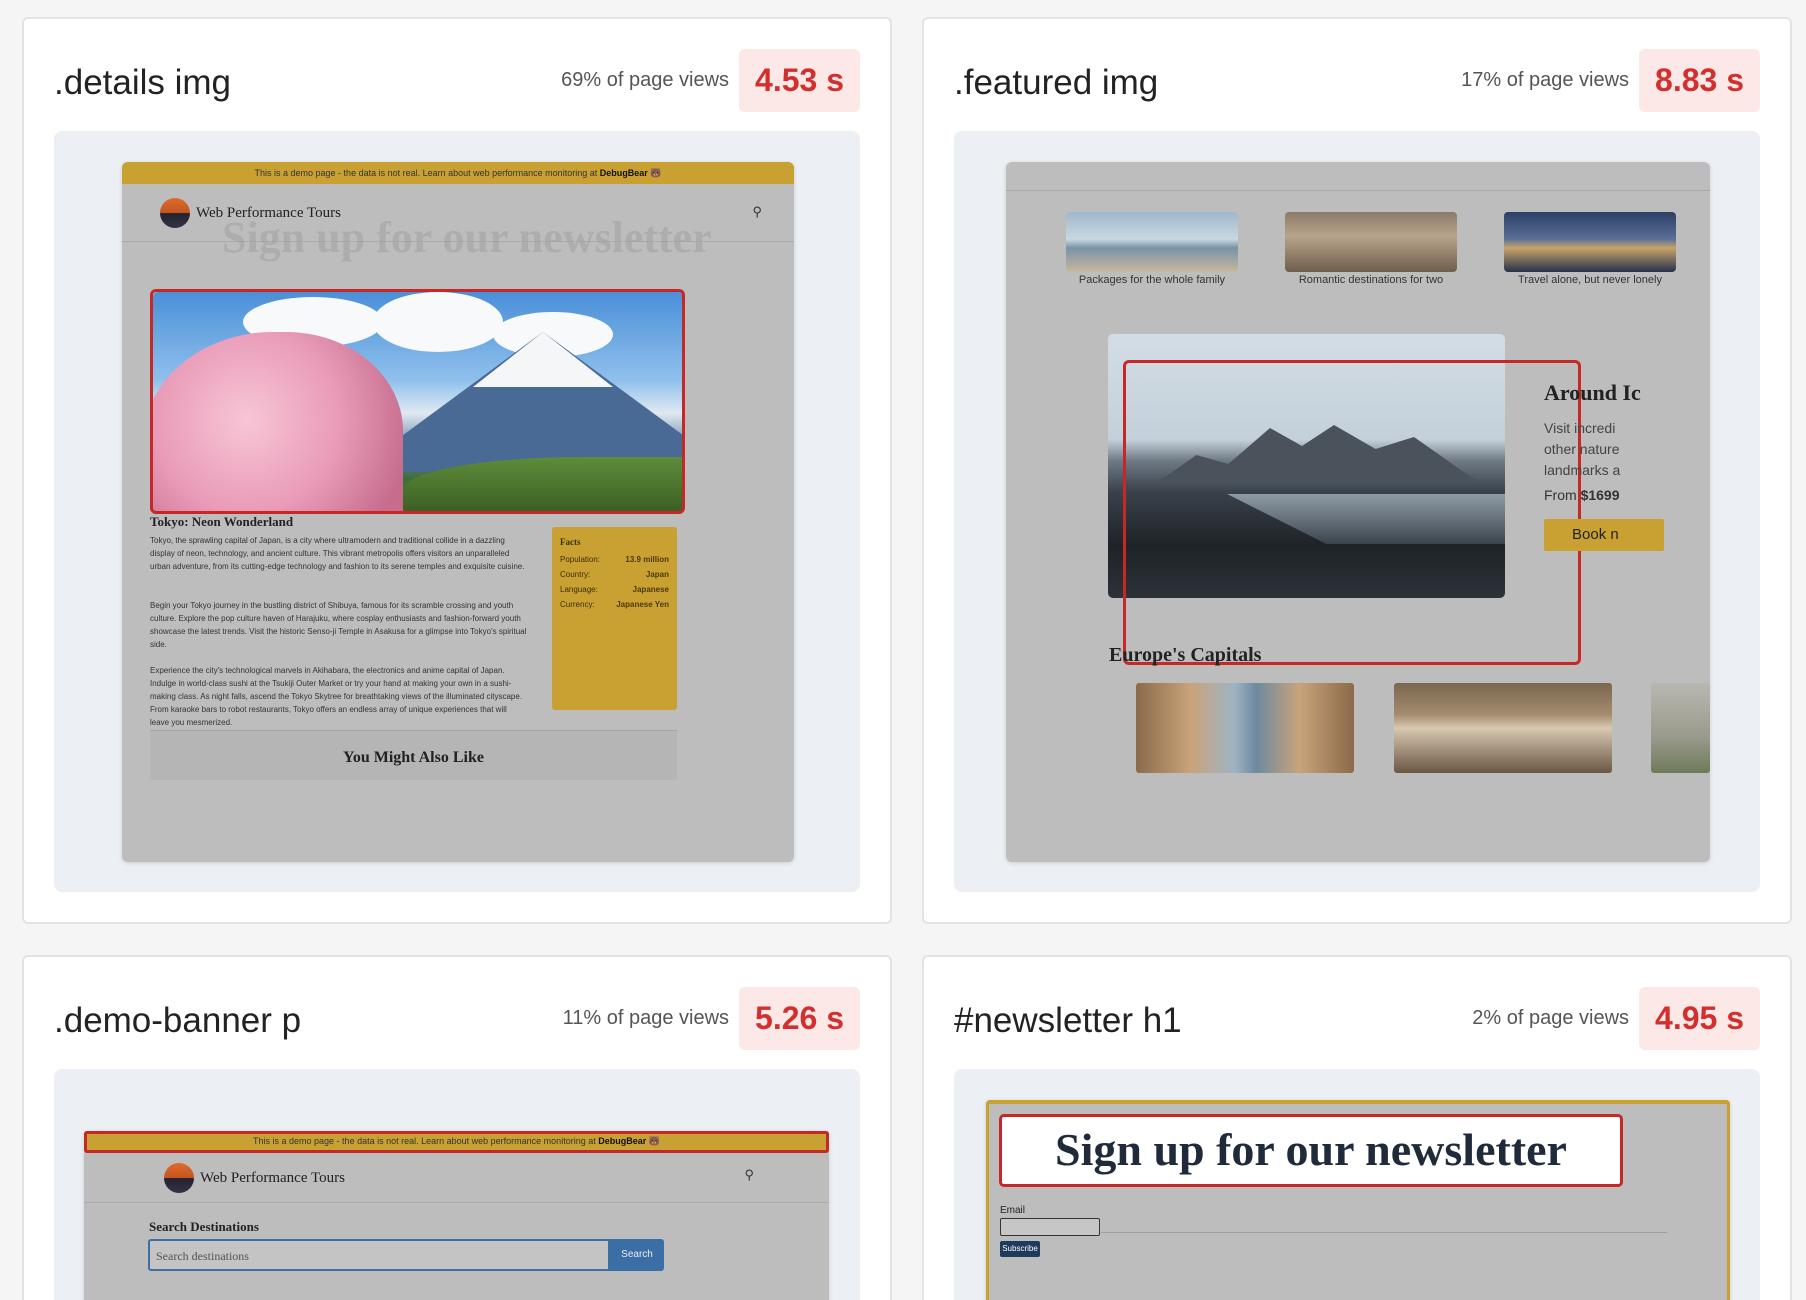  I want to click on card-meta: 17% of page views 8.83 s, so click(1610, 80).